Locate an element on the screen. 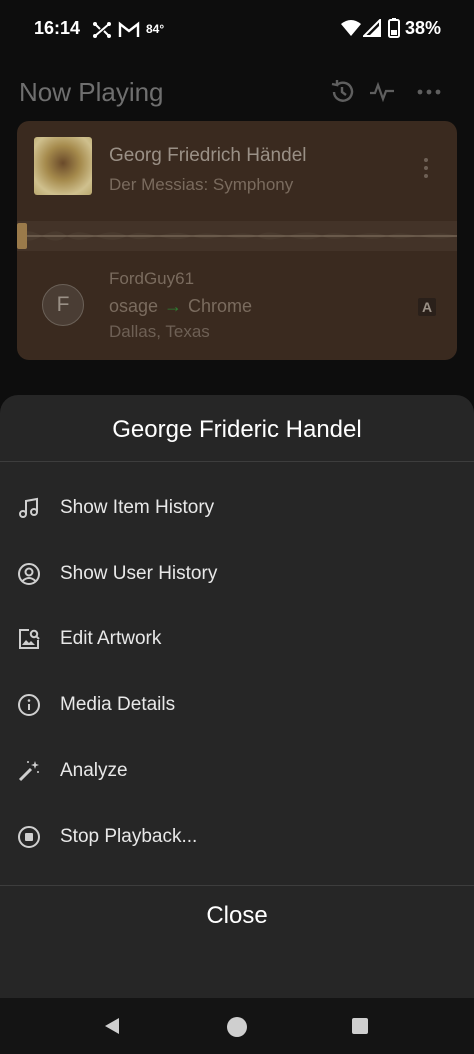  recents-icon is located at coordinates (360, 1026).